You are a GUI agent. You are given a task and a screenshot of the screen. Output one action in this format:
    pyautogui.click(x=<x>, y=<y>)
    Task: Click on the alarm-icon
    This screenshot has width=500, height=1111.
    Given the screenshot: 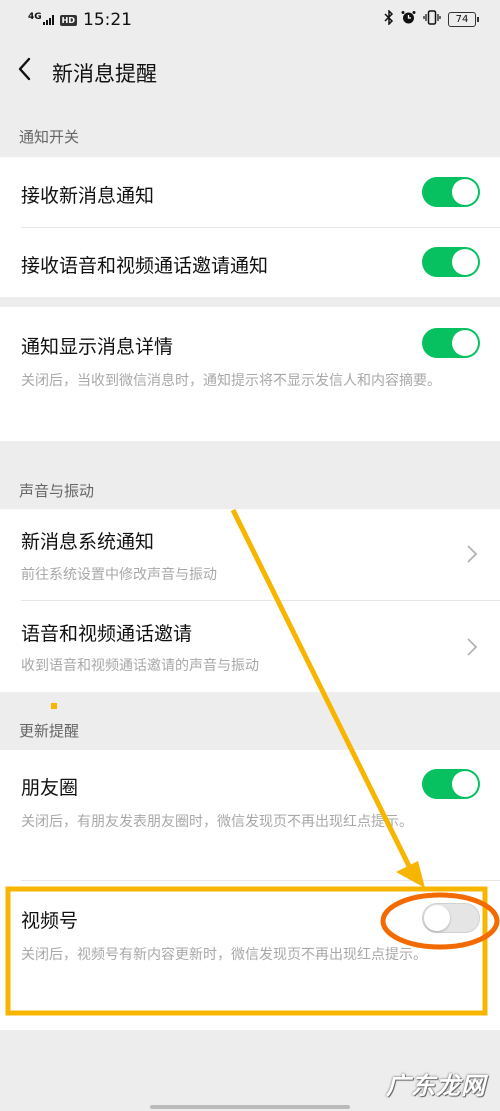 What is the action you would take?
    pyautogui.click(x=408, y=19)
    